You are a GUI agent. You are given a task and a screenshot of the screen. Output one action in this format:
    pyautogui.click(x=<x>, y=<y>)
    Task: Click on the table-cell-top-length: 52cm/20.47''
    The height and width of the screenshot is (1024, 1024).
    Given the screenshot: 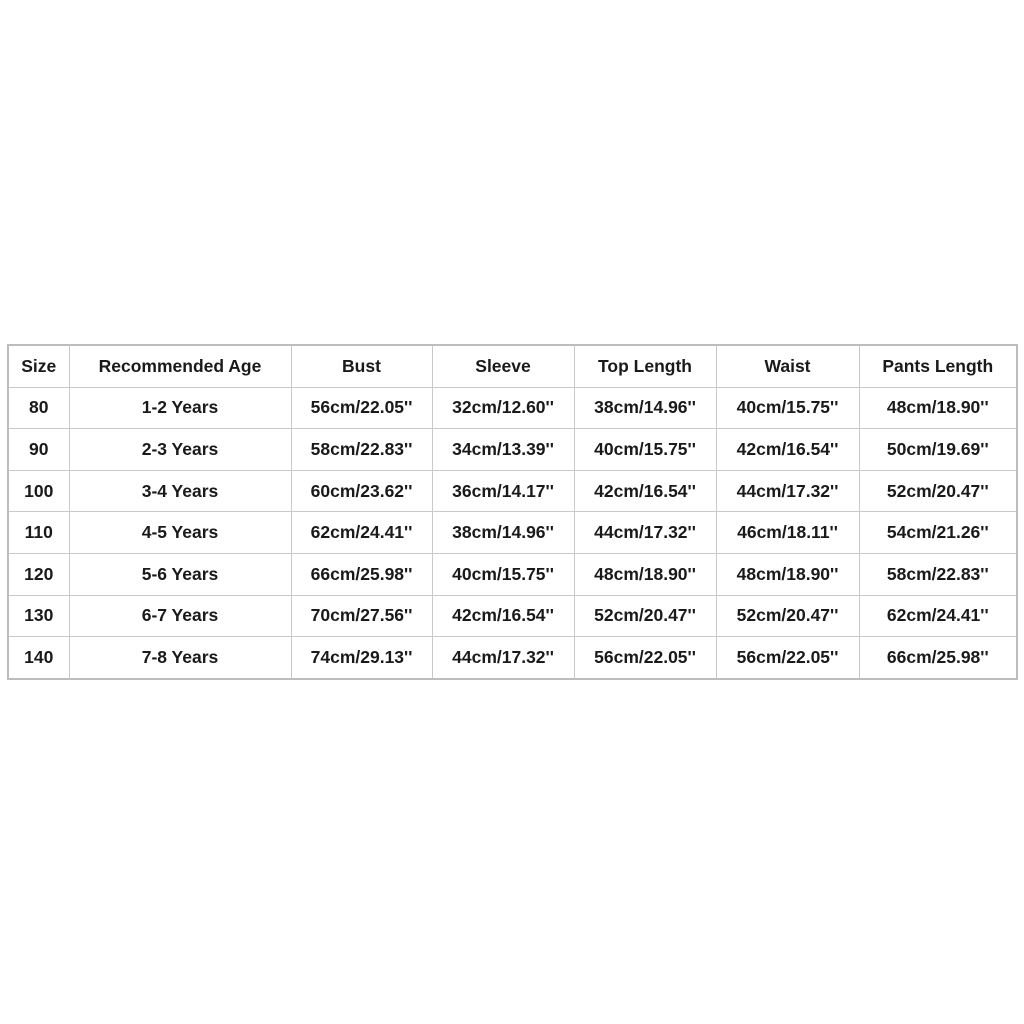 What is the action you would take?
    pyautogui.click(x=645, y=616)
    